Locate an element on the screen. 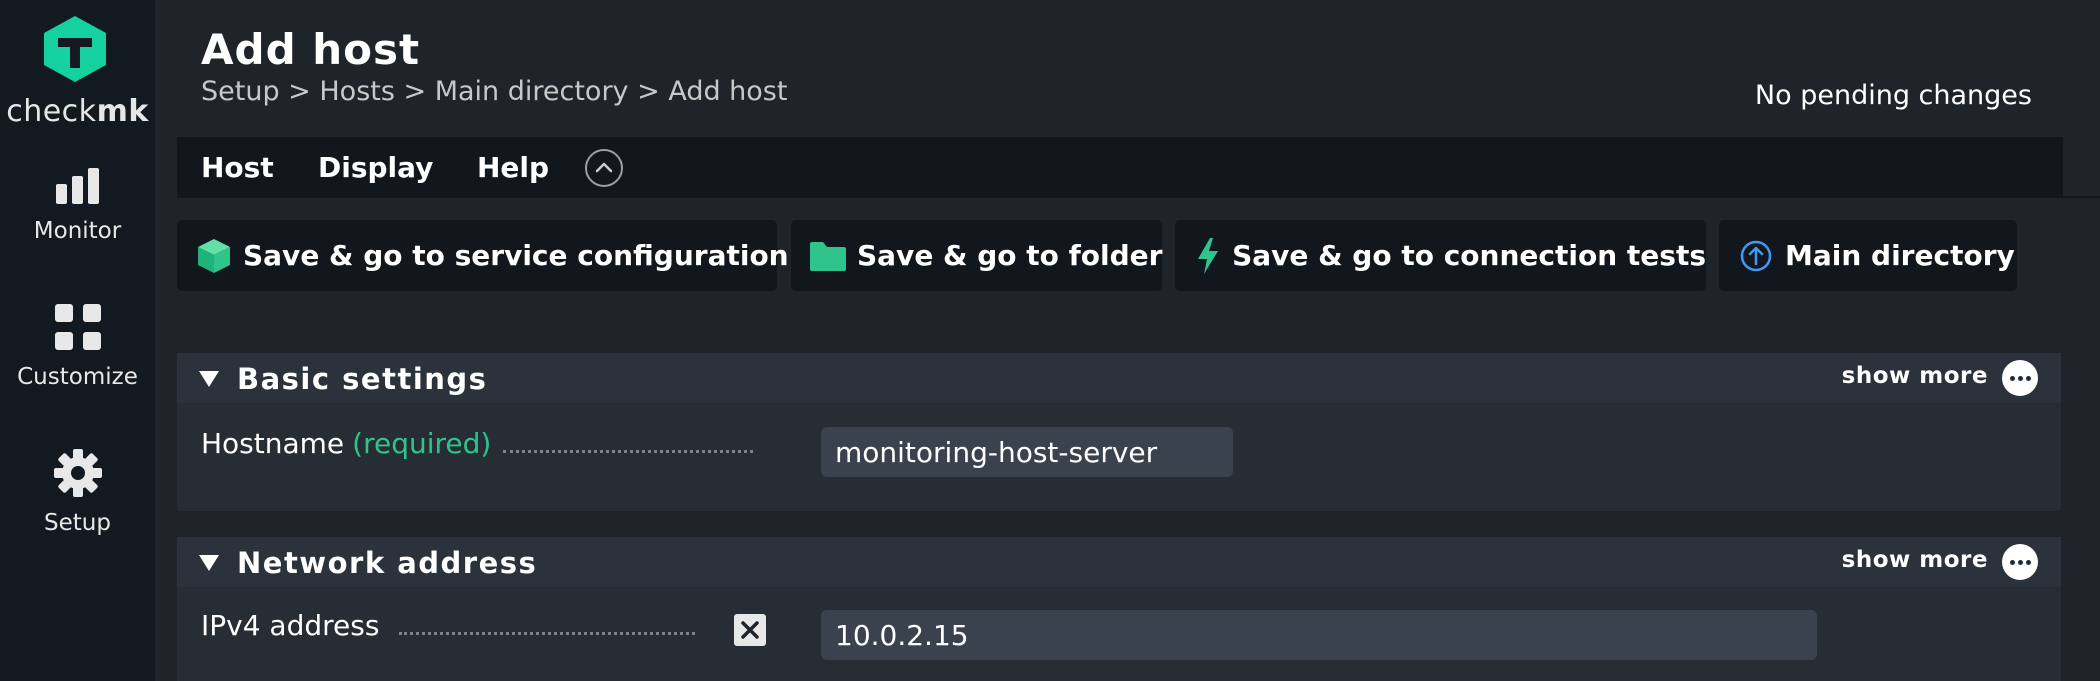  save-folder-button: Save & go to folder is located at coordinates (976, 255).